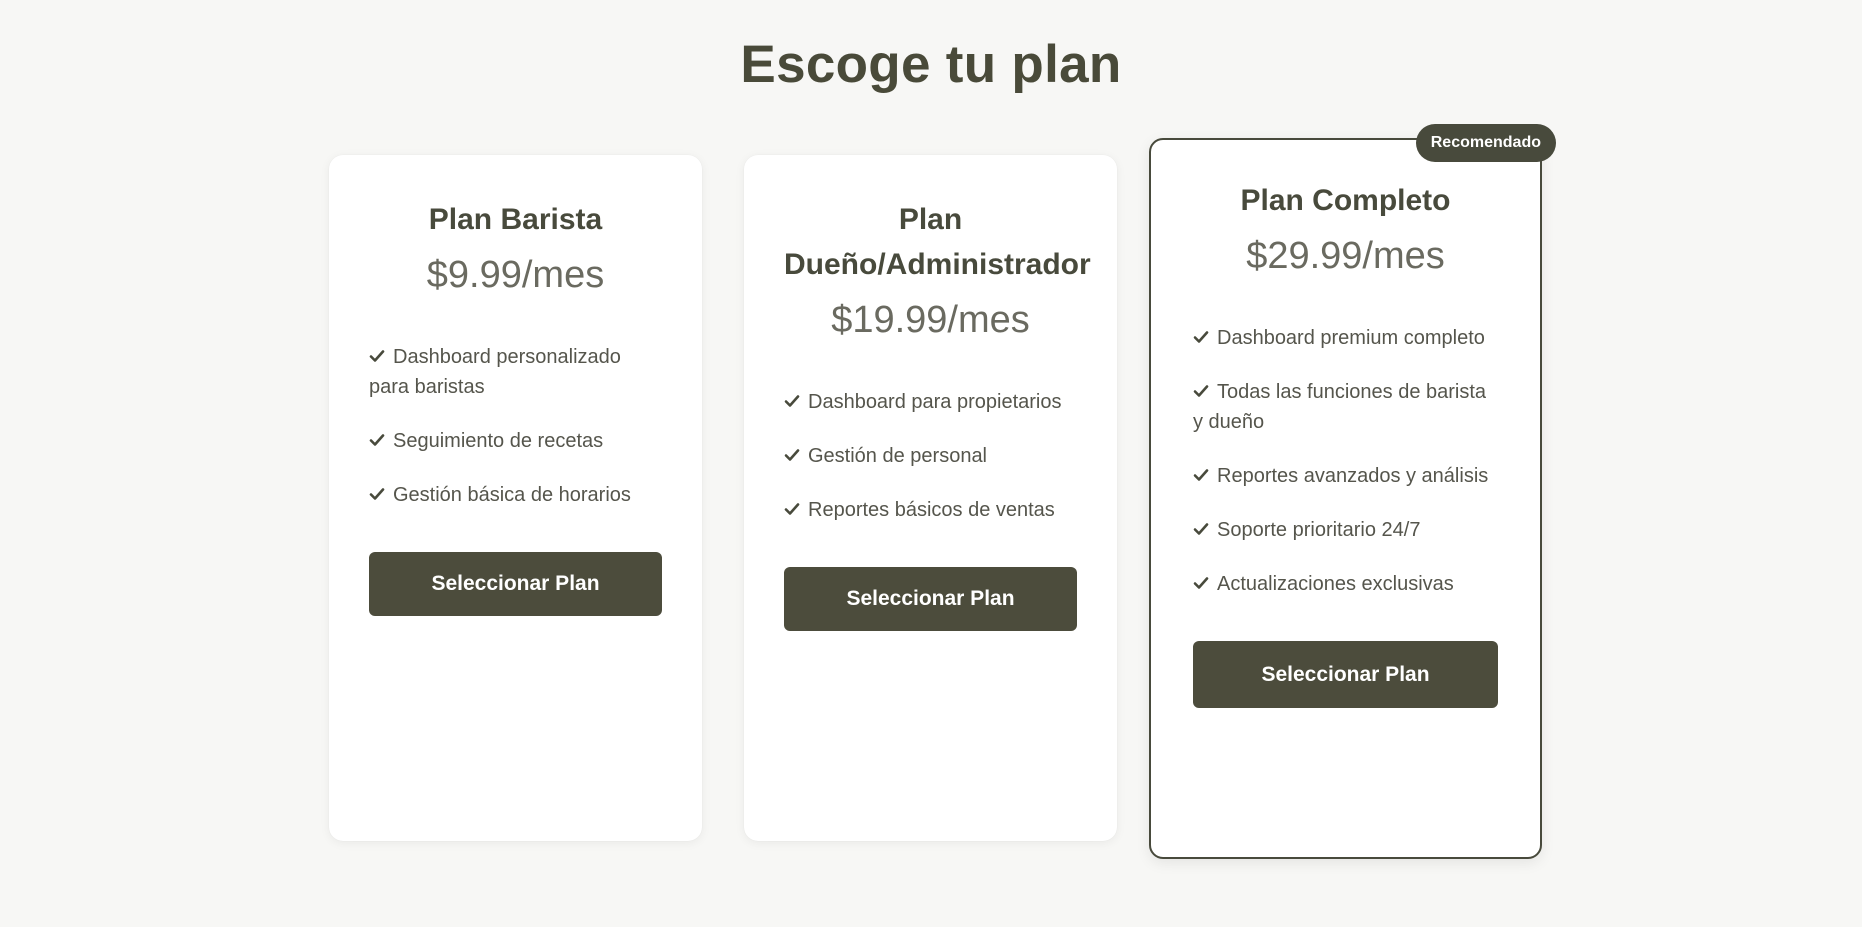 Image resolution: width=1862 pixels, height=927 pixels. Describe the element at coordinates (931, 64) in the screenshot. I see `page-title: Escoge tu plan` at that location.